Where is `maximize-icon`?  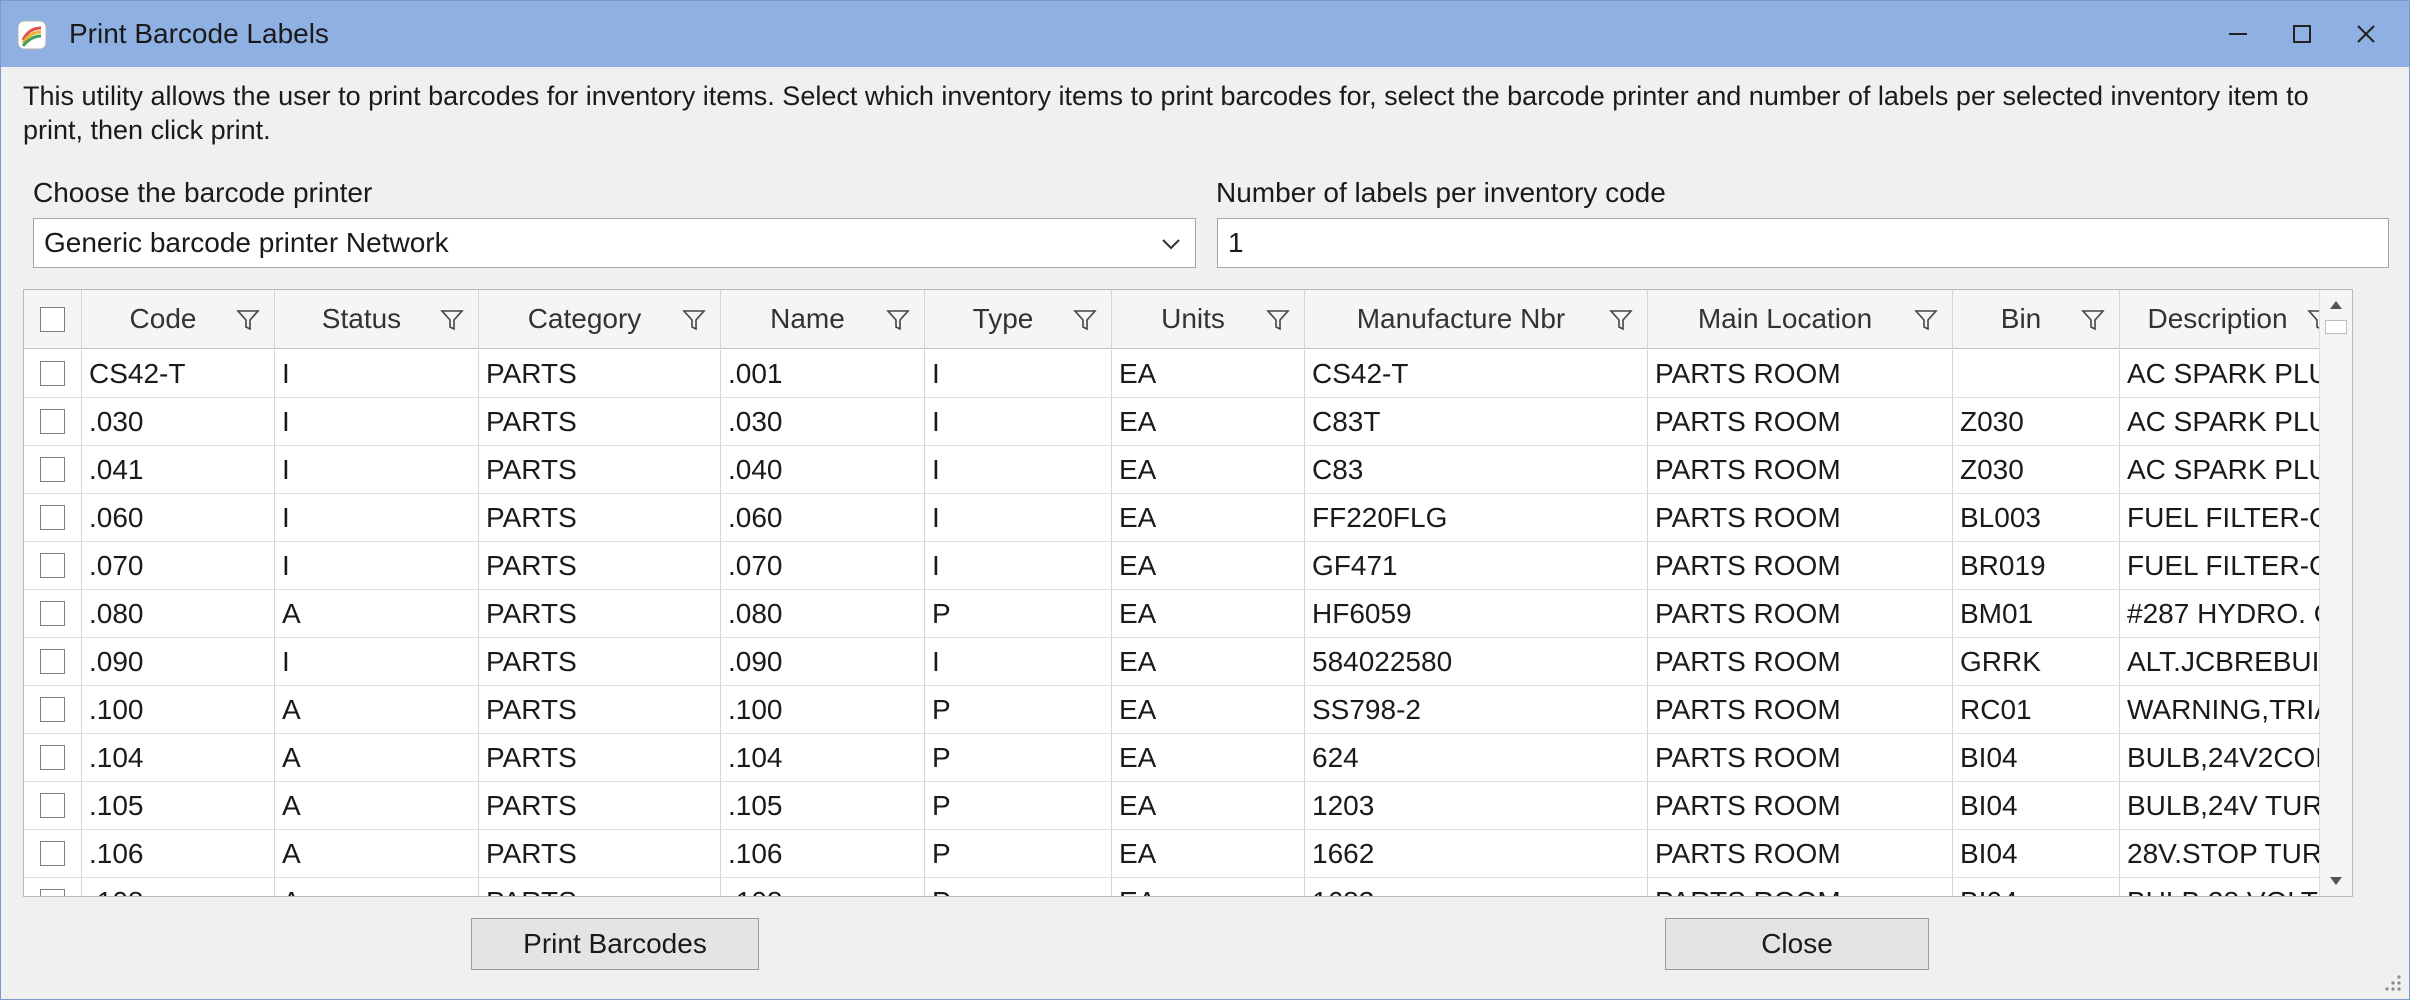
maximize-icon is located at coordinates (2302, 34).